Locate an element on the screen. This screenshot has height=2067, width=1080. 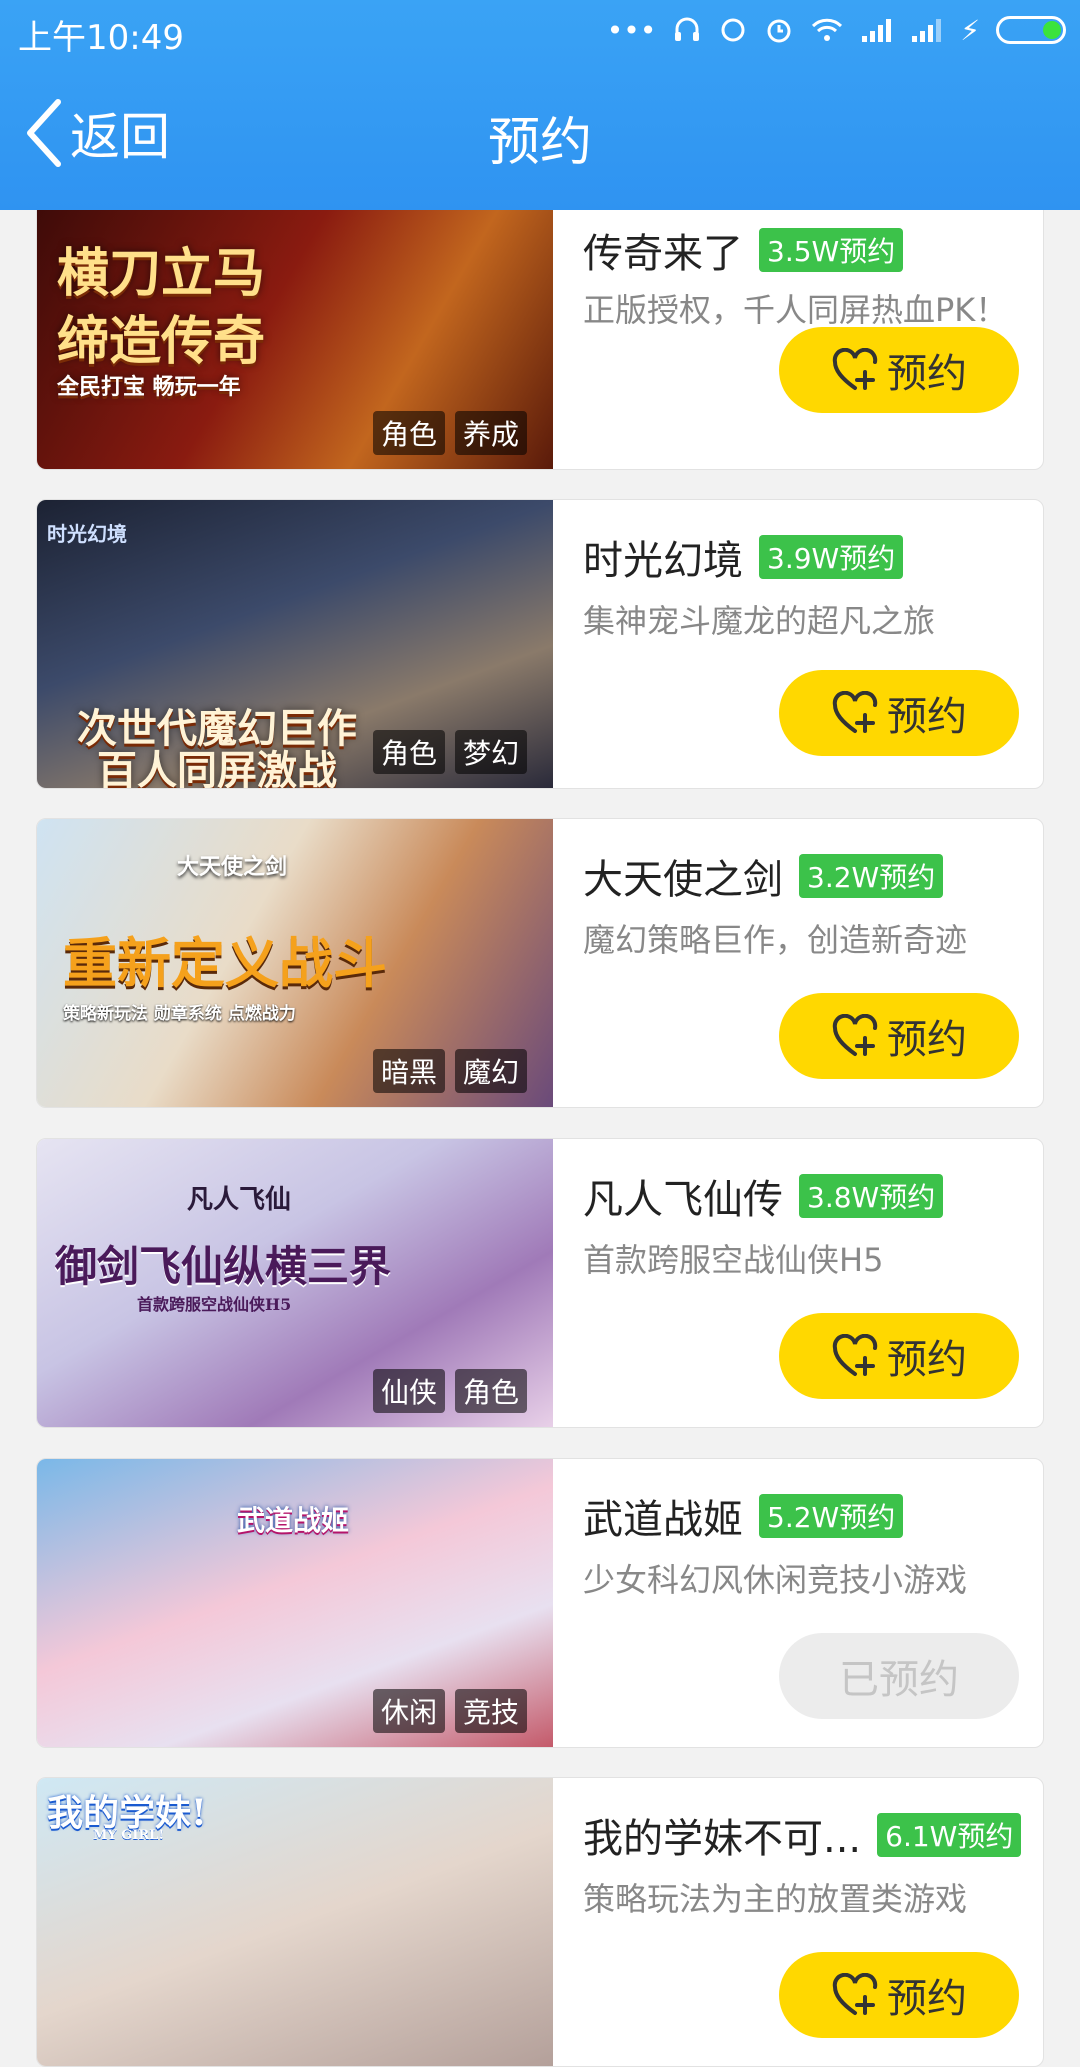
tag-list: 暗黑 魔幻 is located at coordinates (449, 1071).